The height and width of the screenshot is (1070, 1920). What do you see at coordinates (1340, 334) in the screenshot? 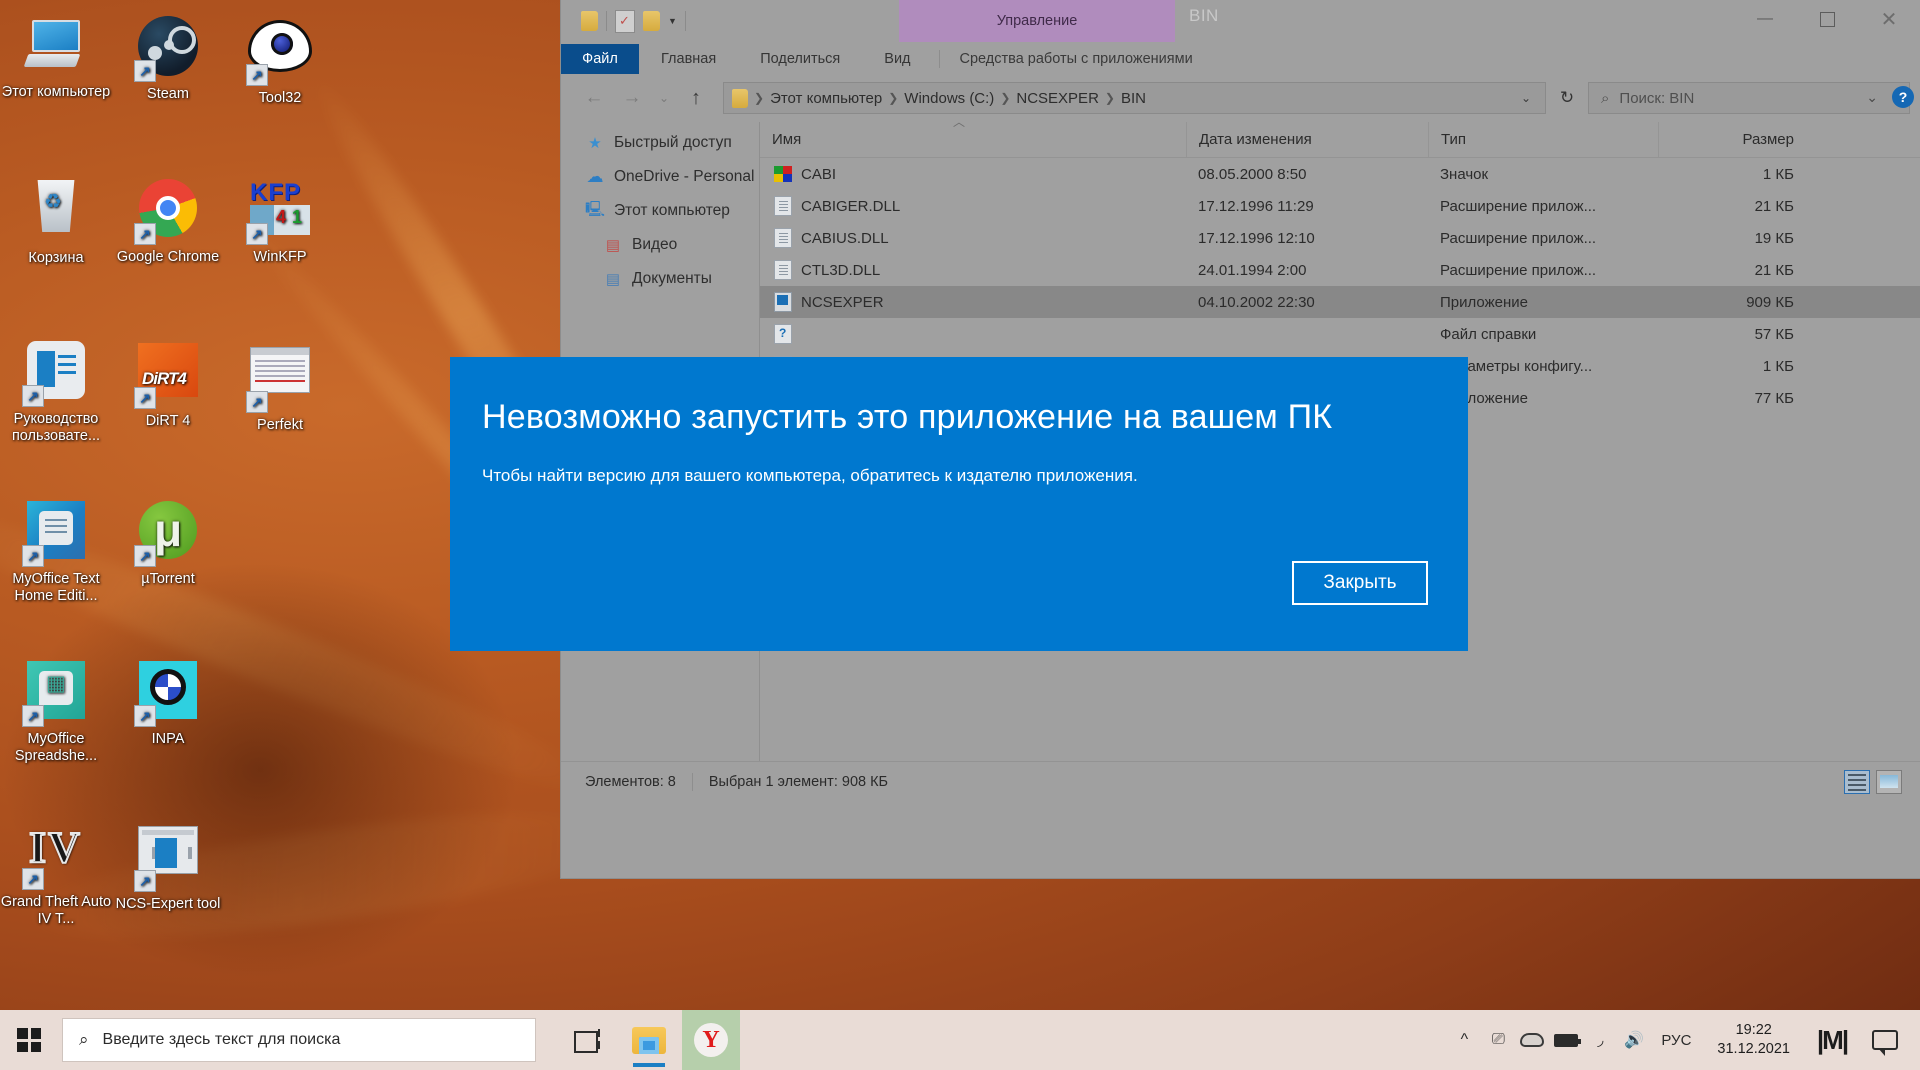
I see `table-row: Файл справки 57 КБ` at bounding box center [1340, 334].